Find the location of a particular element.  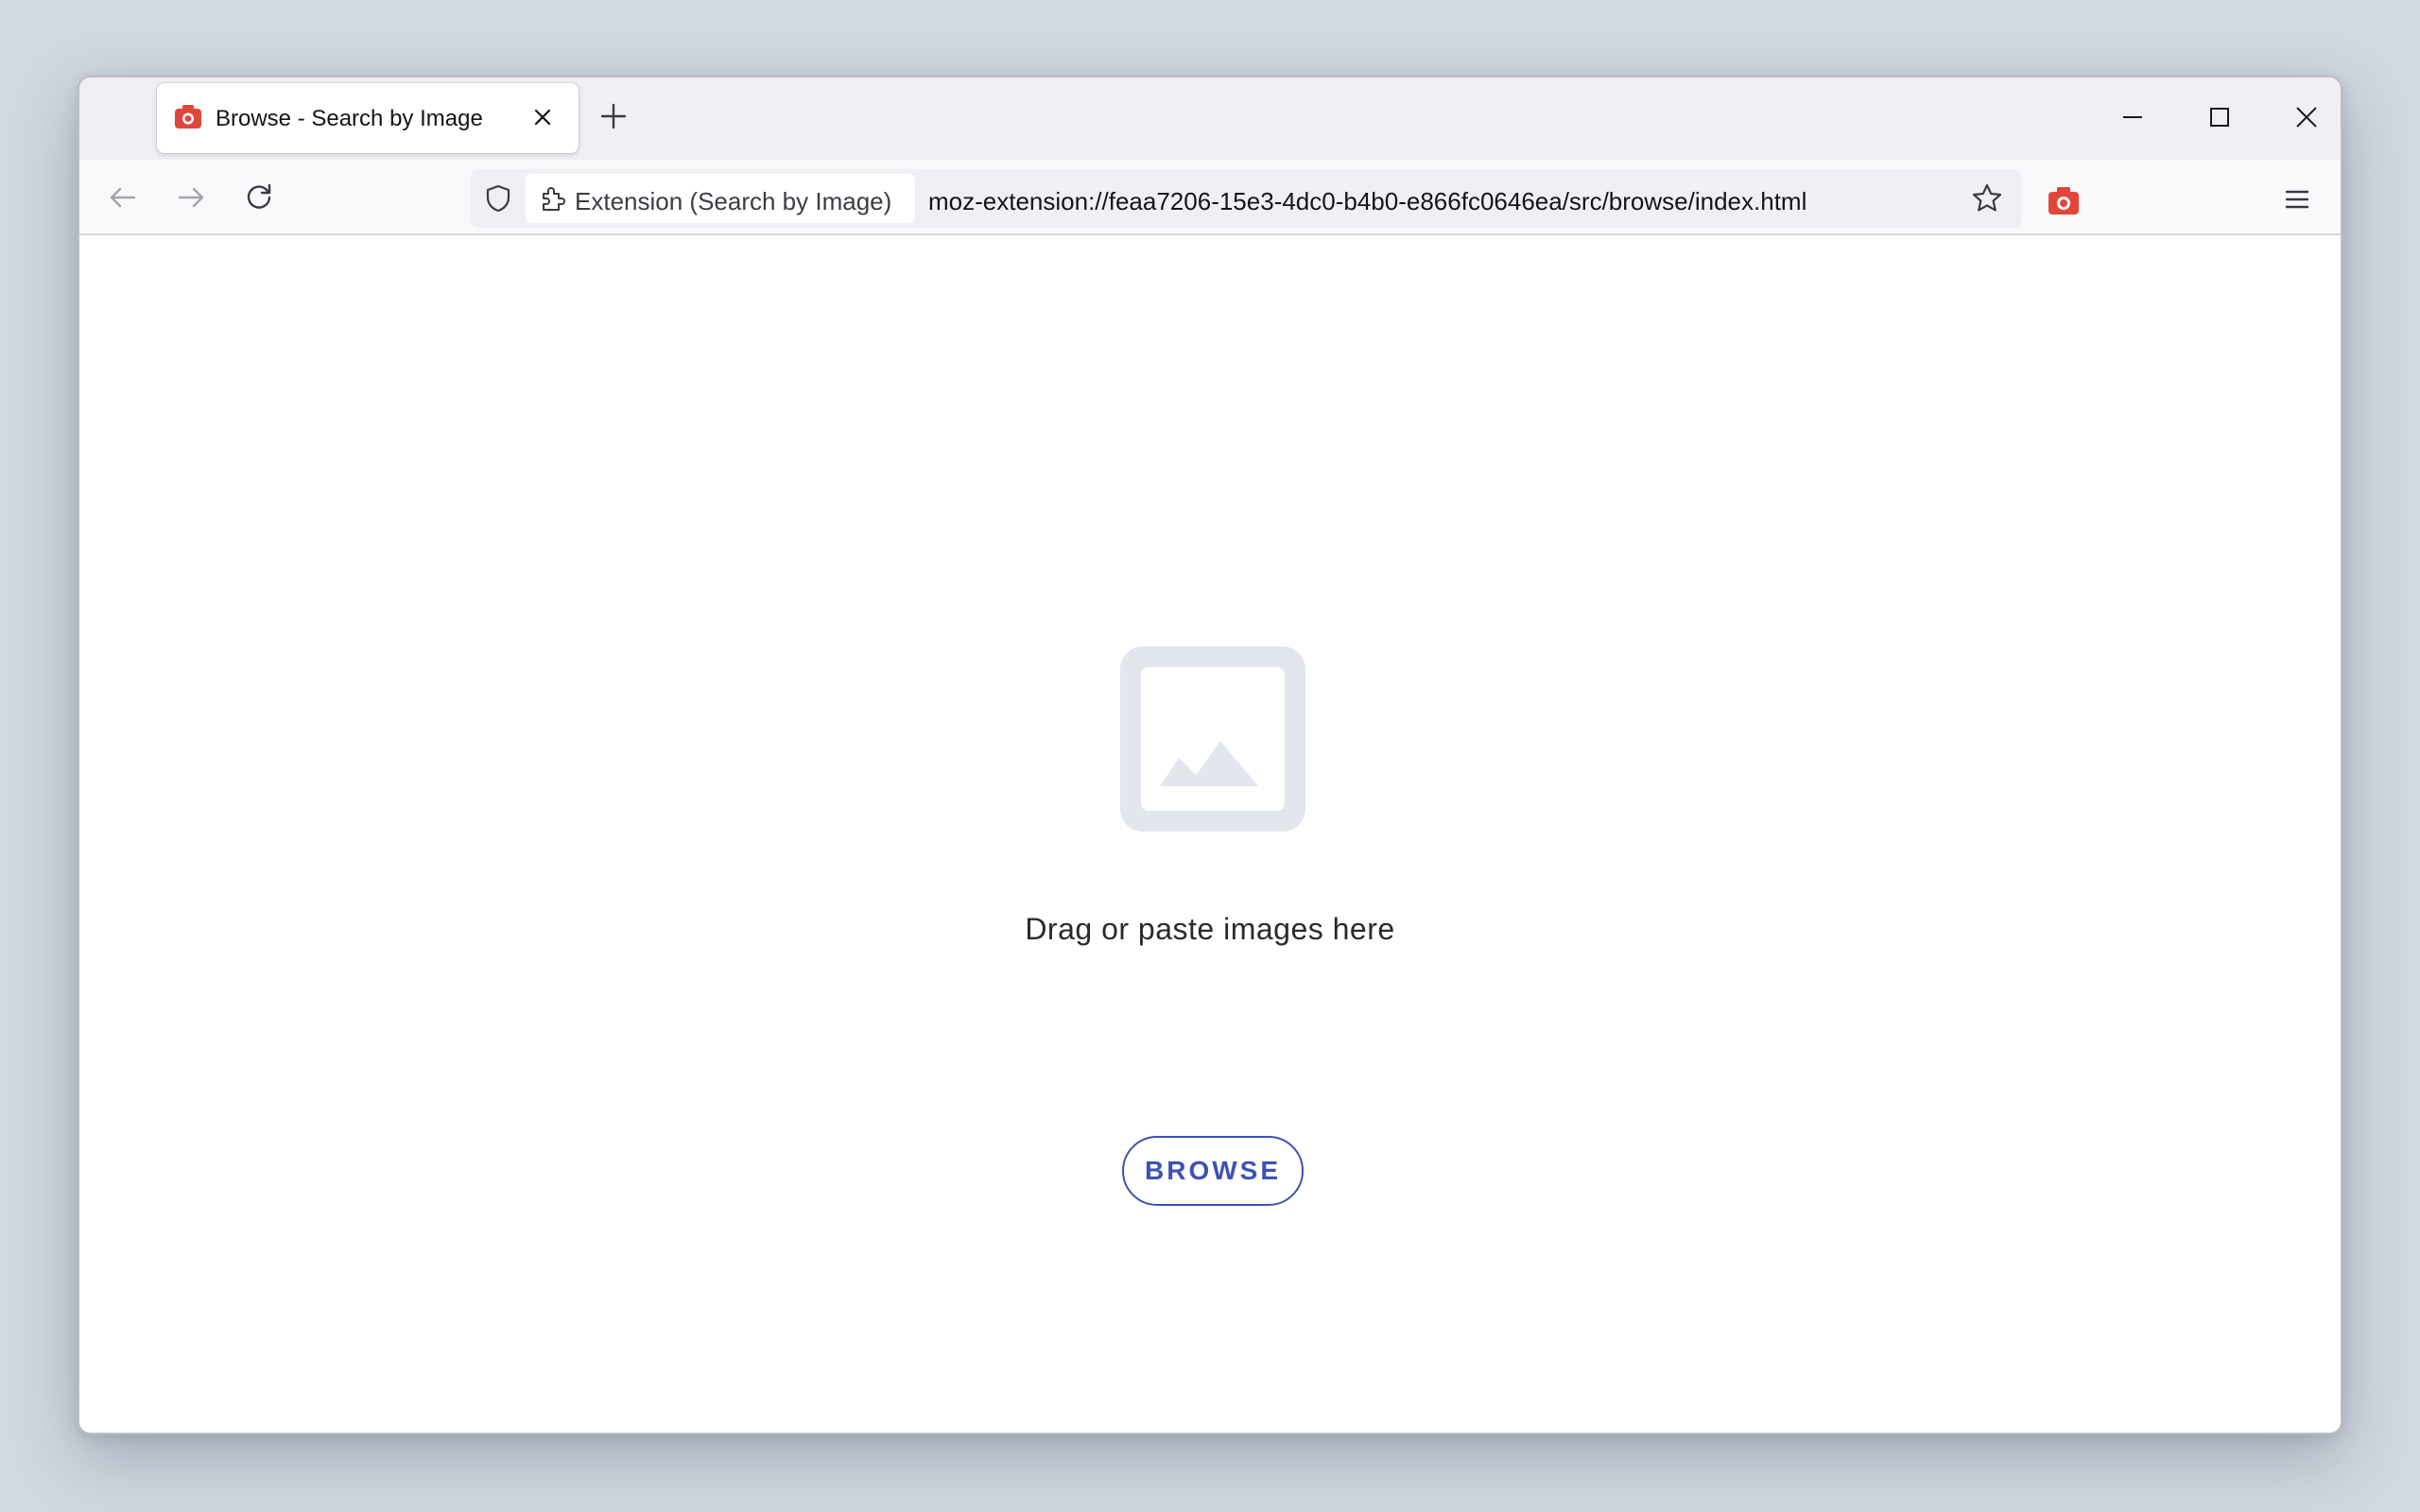

bookmark-star-icon is located at coordinates (1987, 198).